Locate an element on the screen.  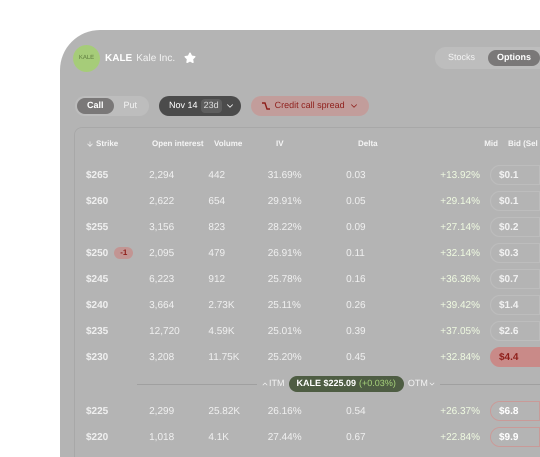
days-badge: 23d is located at coordinates (211, 106).